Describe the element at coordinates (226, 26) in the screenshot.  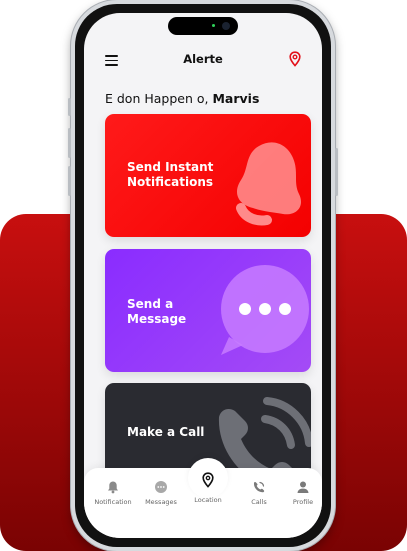
I see `camera-icon` at that location.